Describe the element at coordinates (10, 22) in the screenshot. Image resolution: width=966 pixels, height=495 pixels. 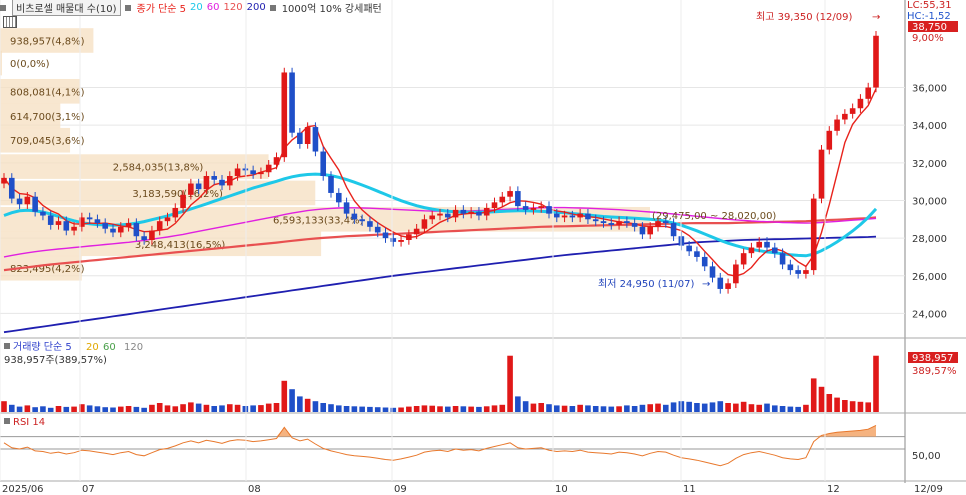
I see `table-grid-icon` at that location.